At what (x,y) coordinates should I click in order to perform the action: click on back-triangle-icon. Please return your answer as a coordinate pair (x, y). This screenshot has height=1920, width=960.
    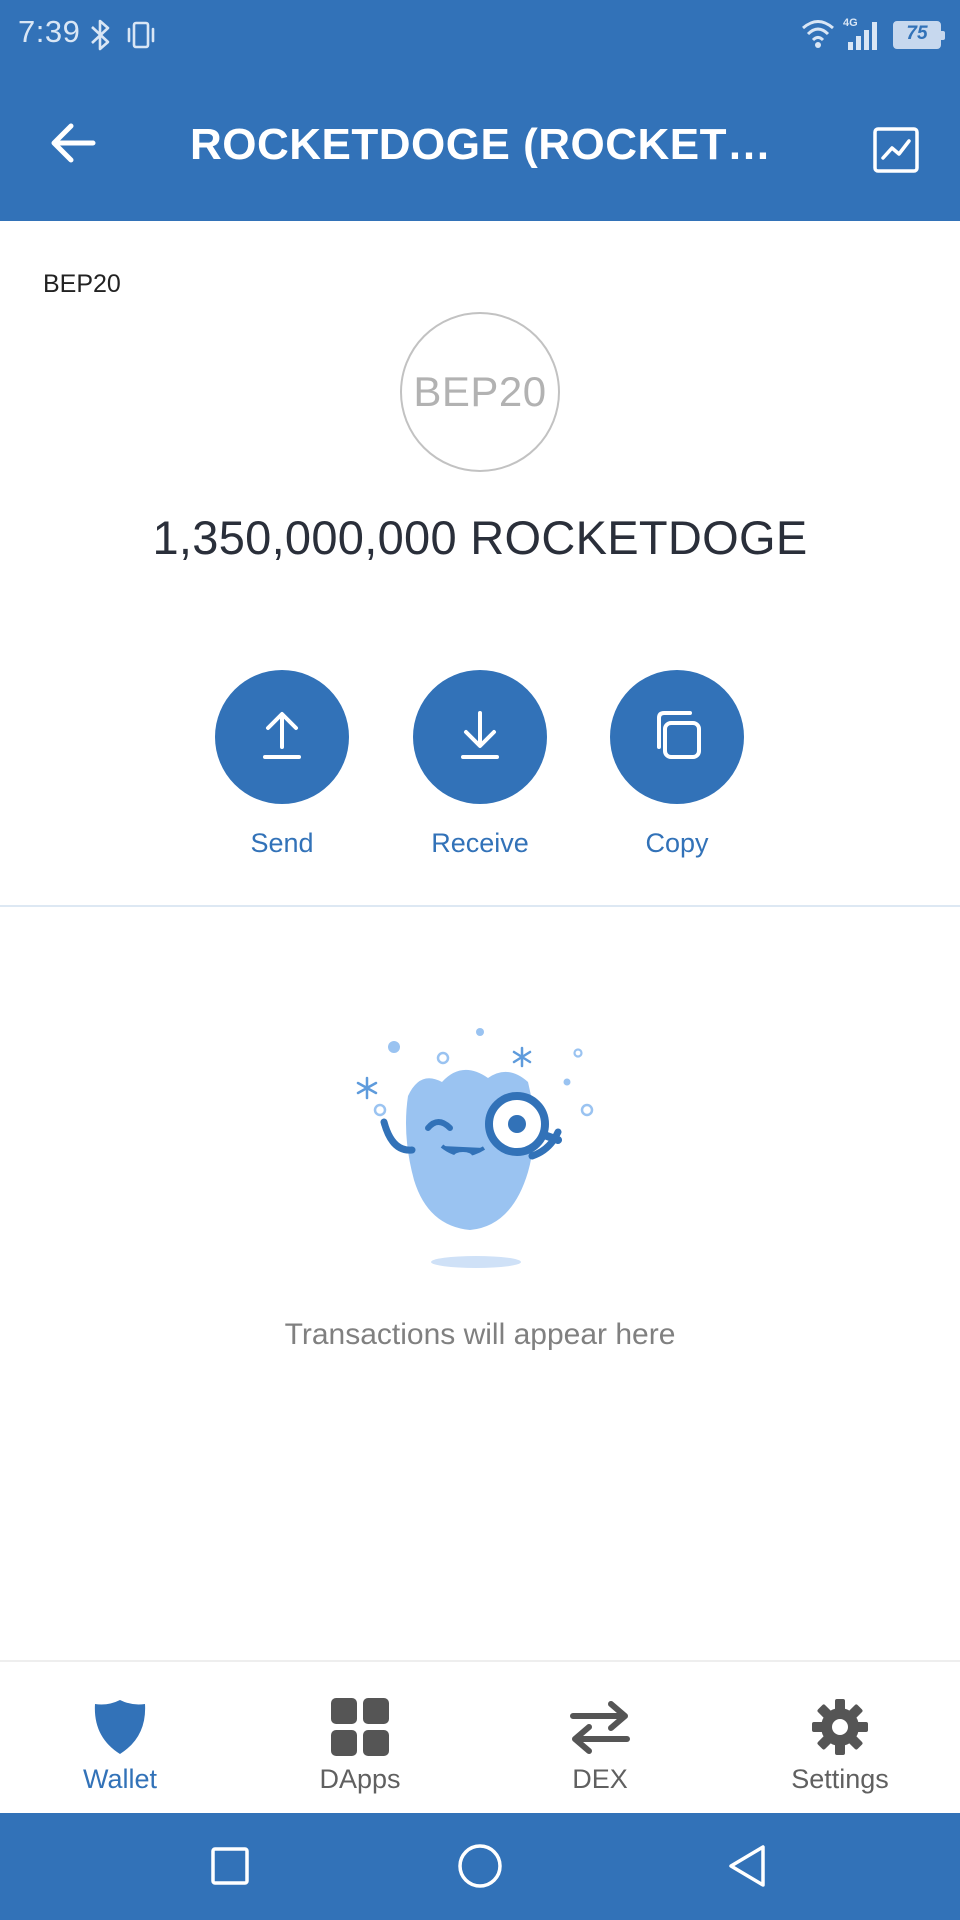
    Looking at the image, I should click on (747, 1868).